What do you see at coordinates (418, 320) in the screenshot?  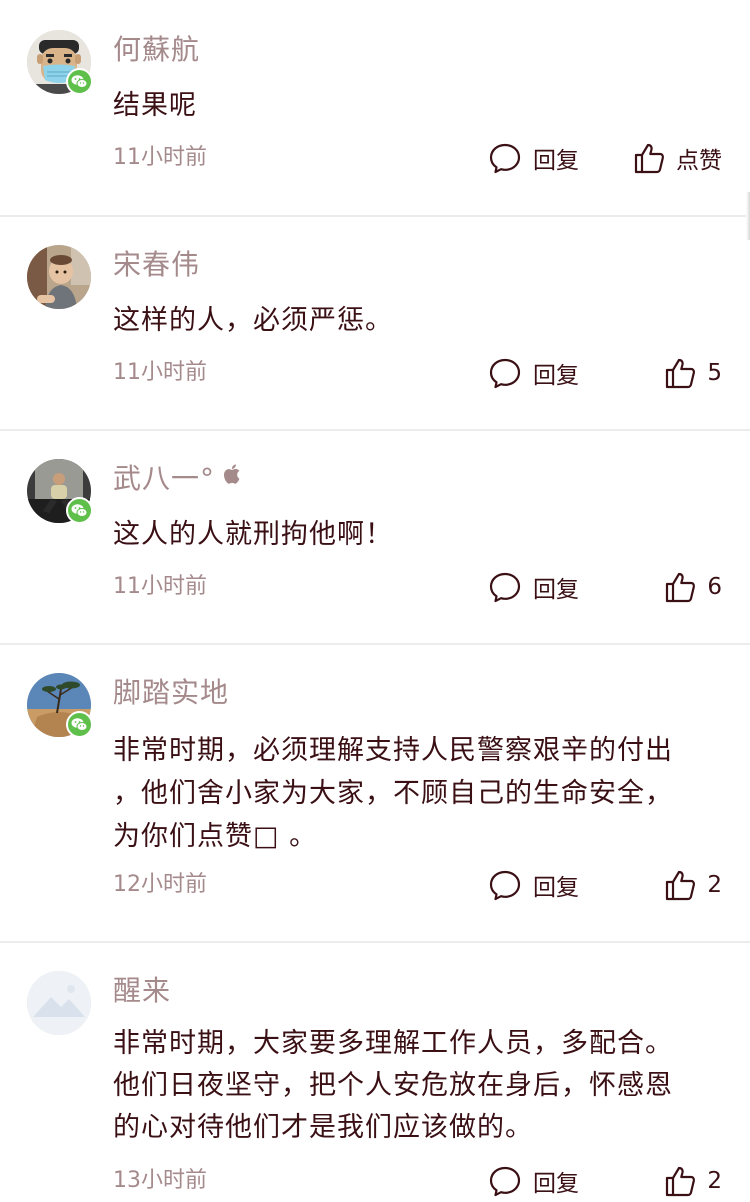 I see `comment-text: 这样的人，必须严惩。` at bounding box center [418, 320].